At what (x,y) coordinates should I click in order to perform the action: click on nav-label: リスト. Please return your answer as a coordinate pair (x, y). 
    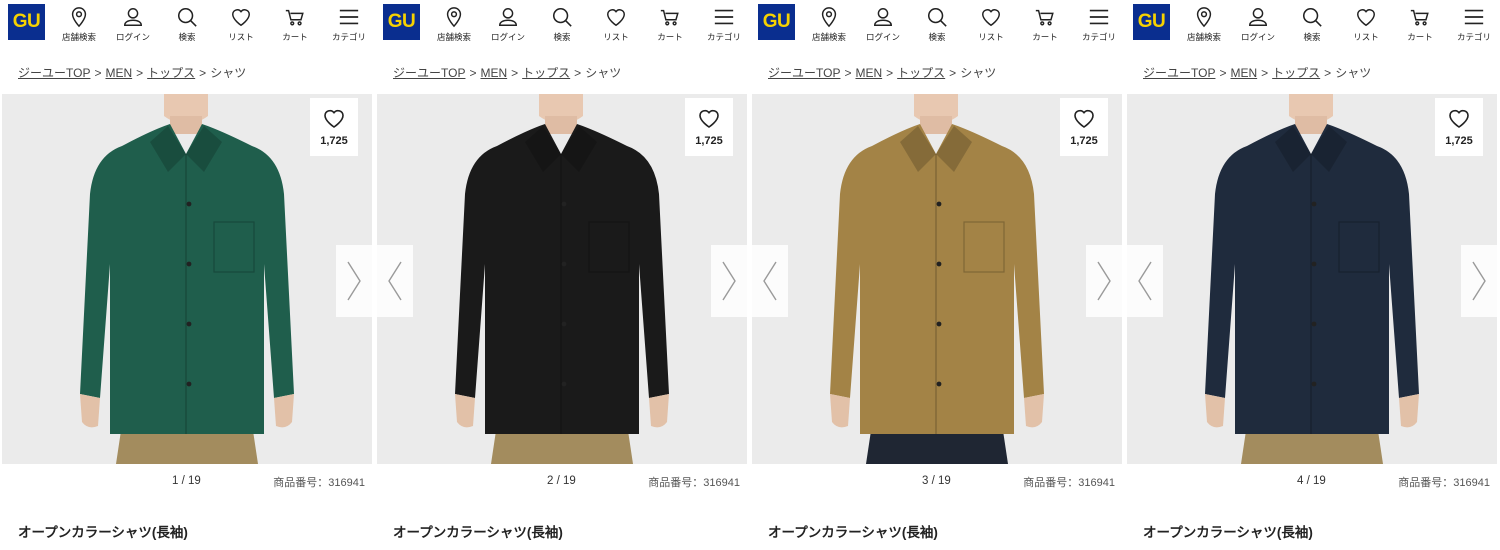
    Looking at the image, I should click on (991, 37).